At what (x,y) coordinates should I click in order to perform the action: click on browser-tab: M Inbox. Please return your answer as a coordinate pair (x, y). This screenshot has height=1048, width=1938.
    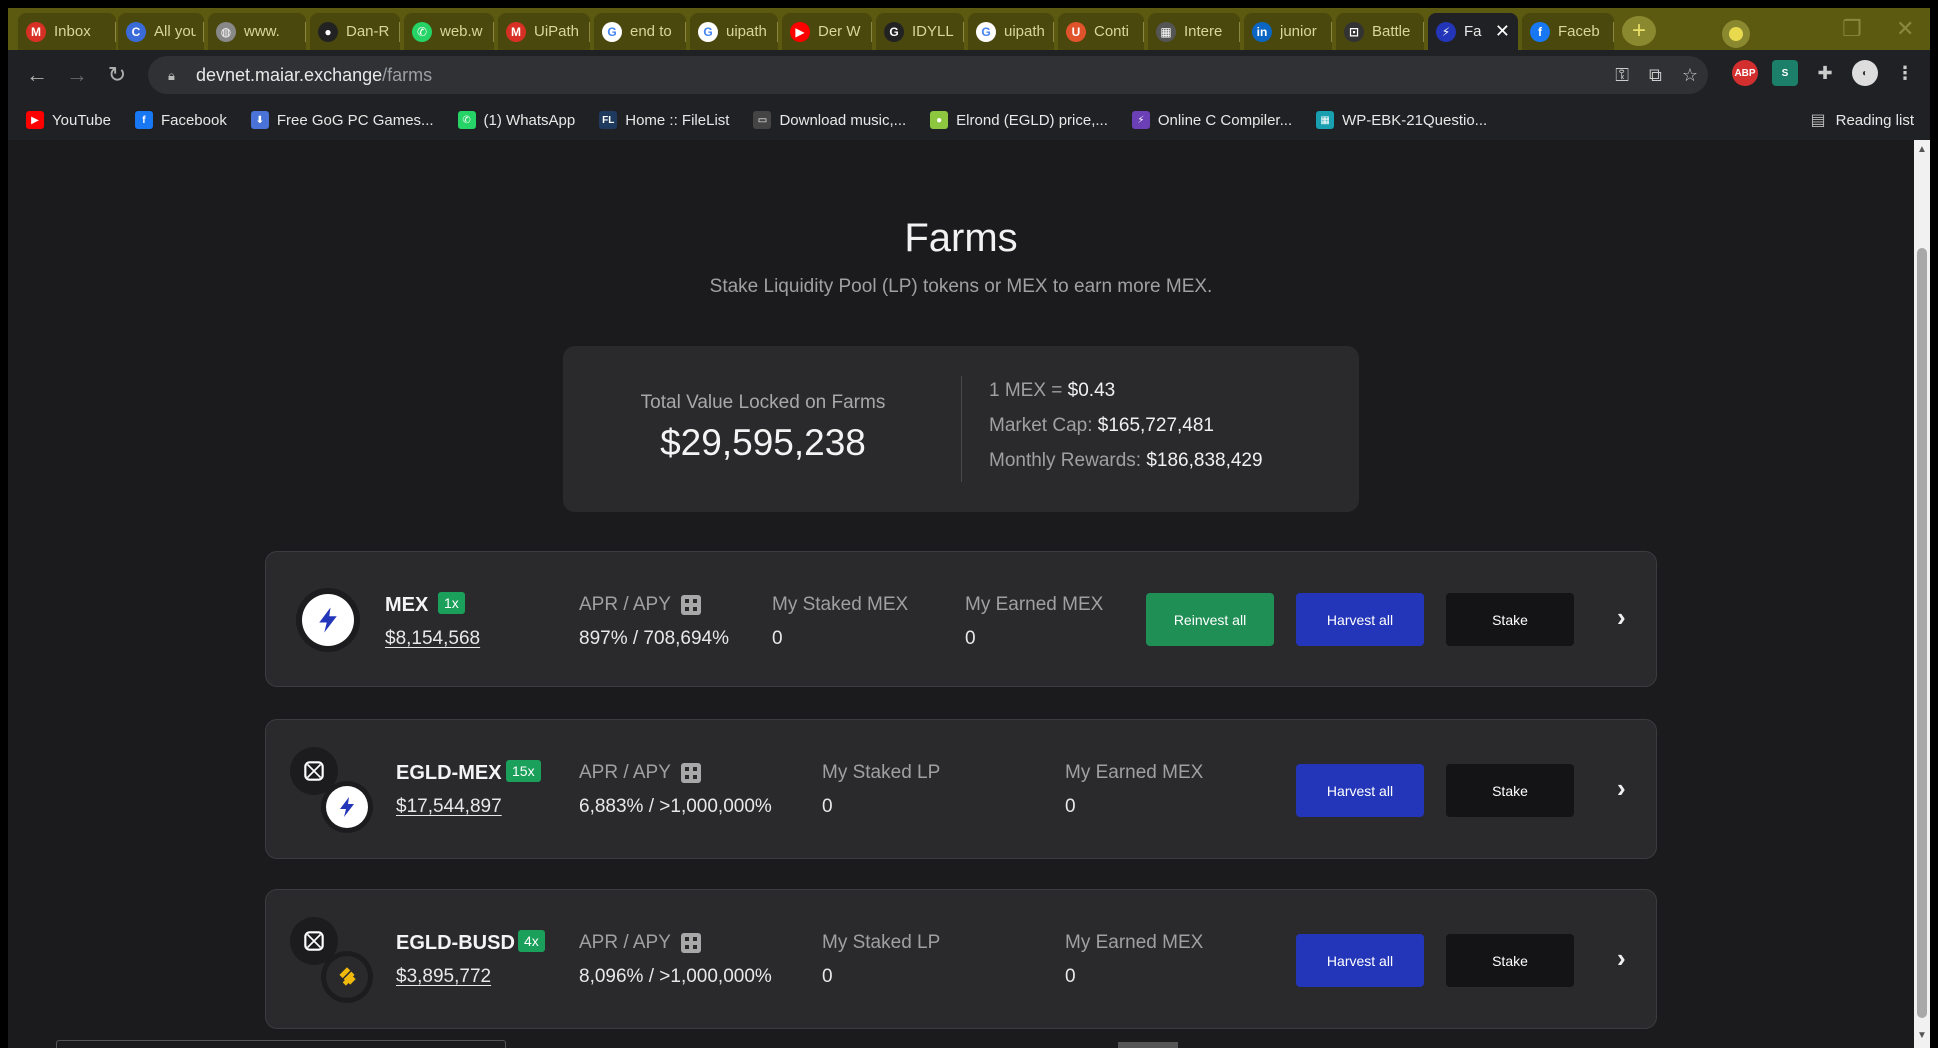
    Looking at the image, I should click on (67, 31).